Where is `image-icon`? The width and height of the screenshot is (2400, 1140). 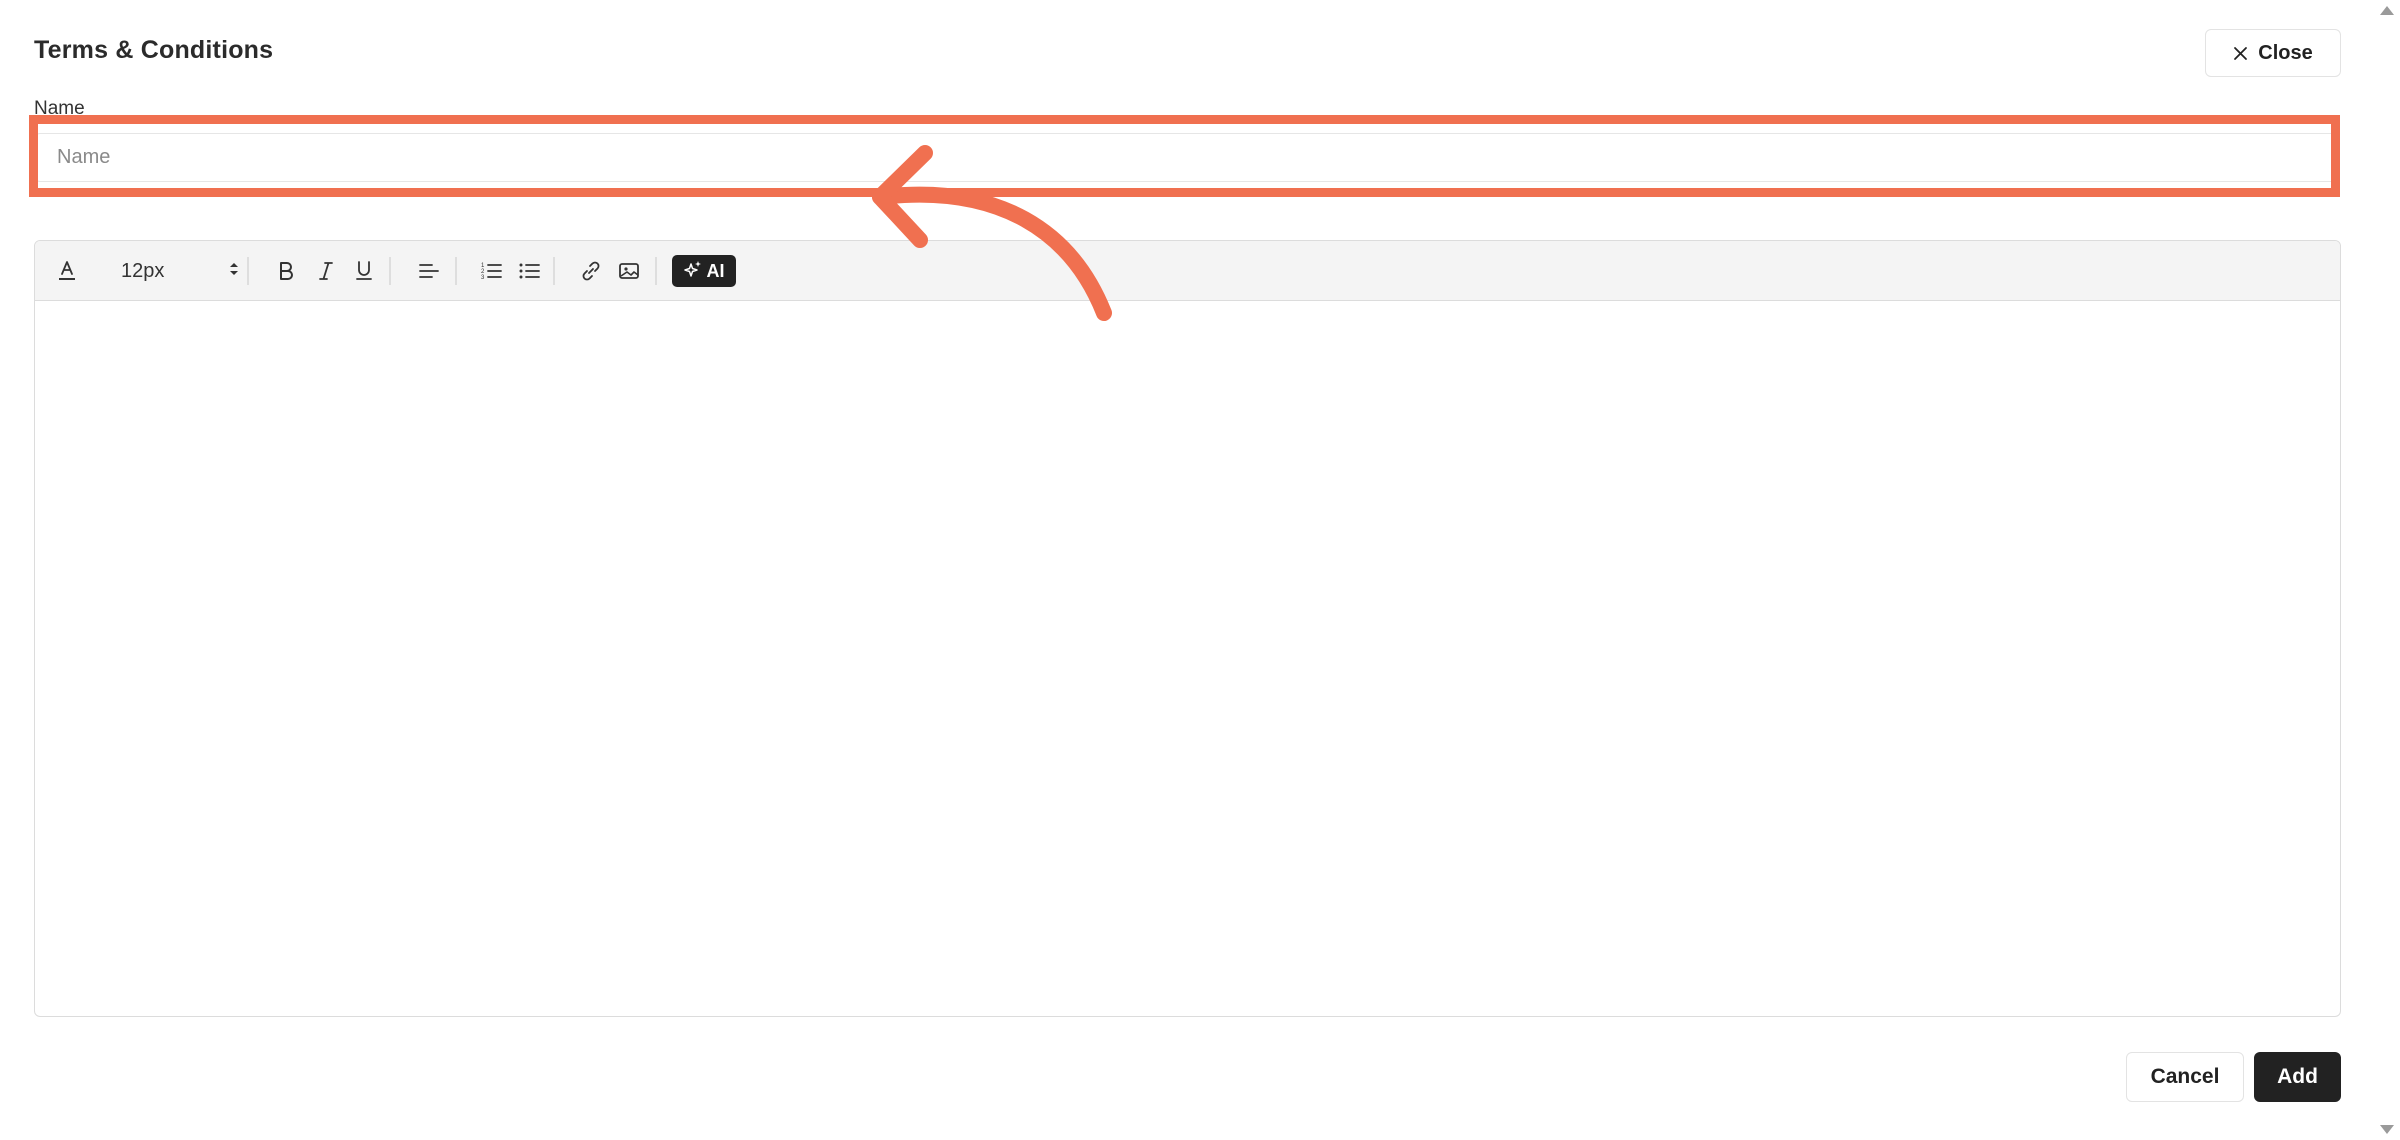 image-icon is located at coordinates (629, 271).